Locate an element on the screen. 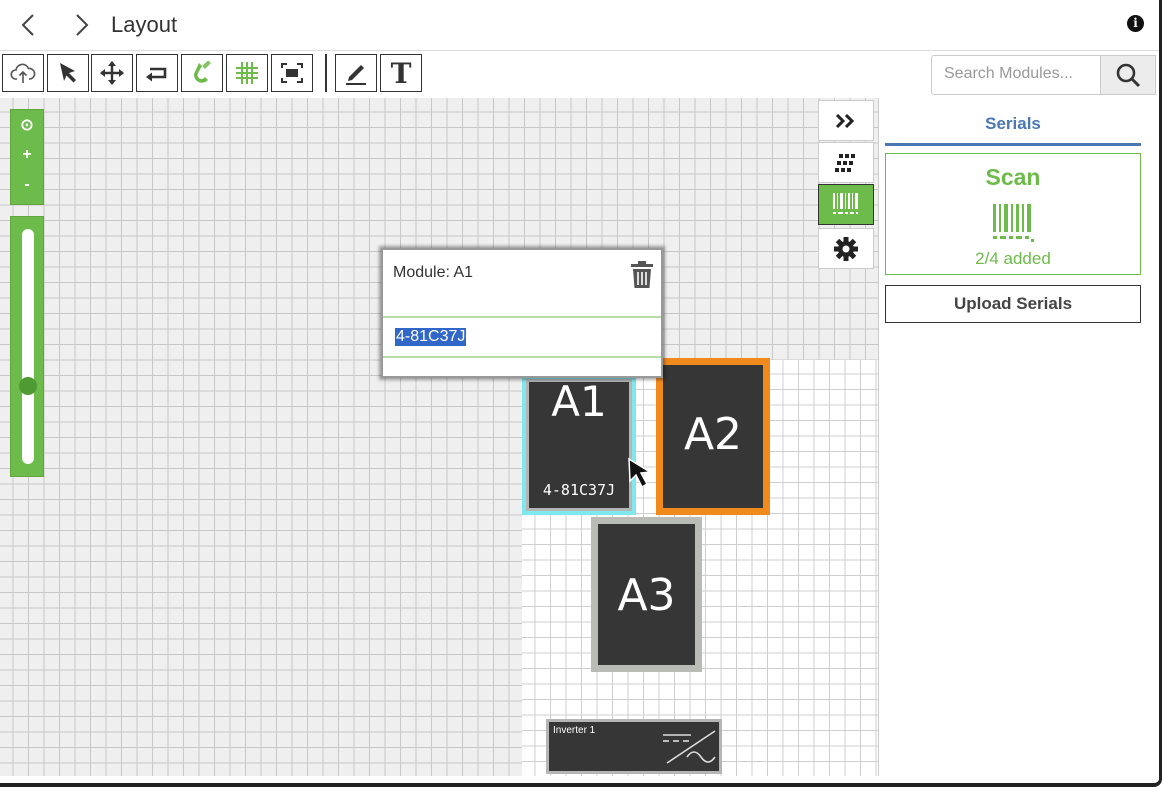  upload-serials-button: Upload Serials is located at coordinates (1013, 304).